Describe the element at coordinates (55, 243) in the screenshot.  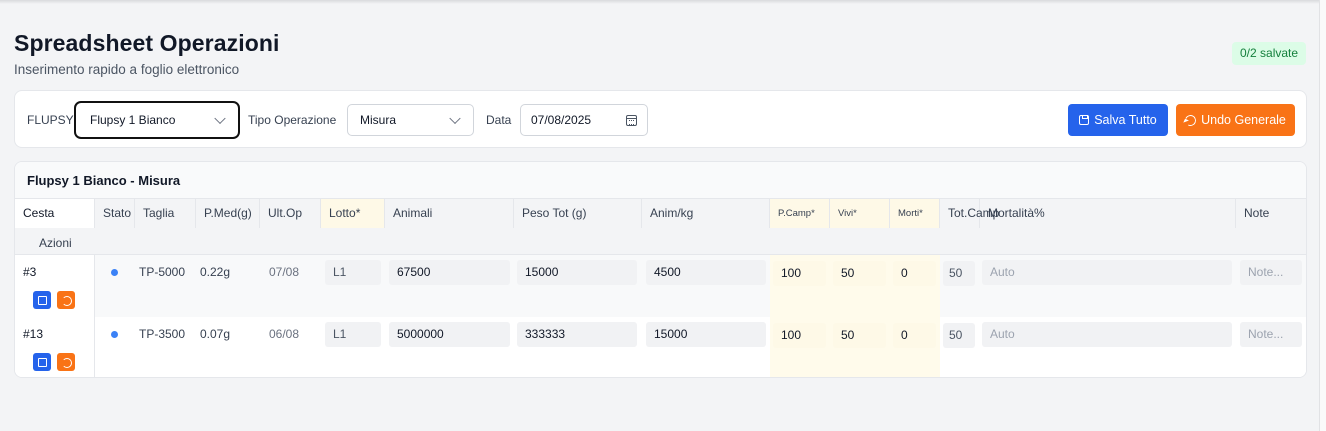
I see `col-azioni: Azioni` at that location.